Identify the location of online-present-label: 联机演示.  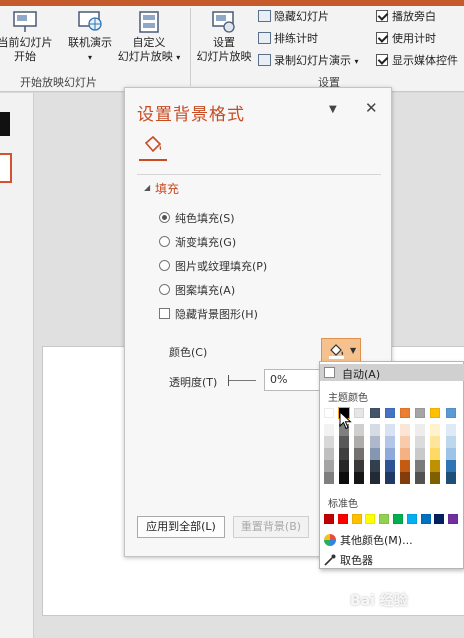
(90, 42).